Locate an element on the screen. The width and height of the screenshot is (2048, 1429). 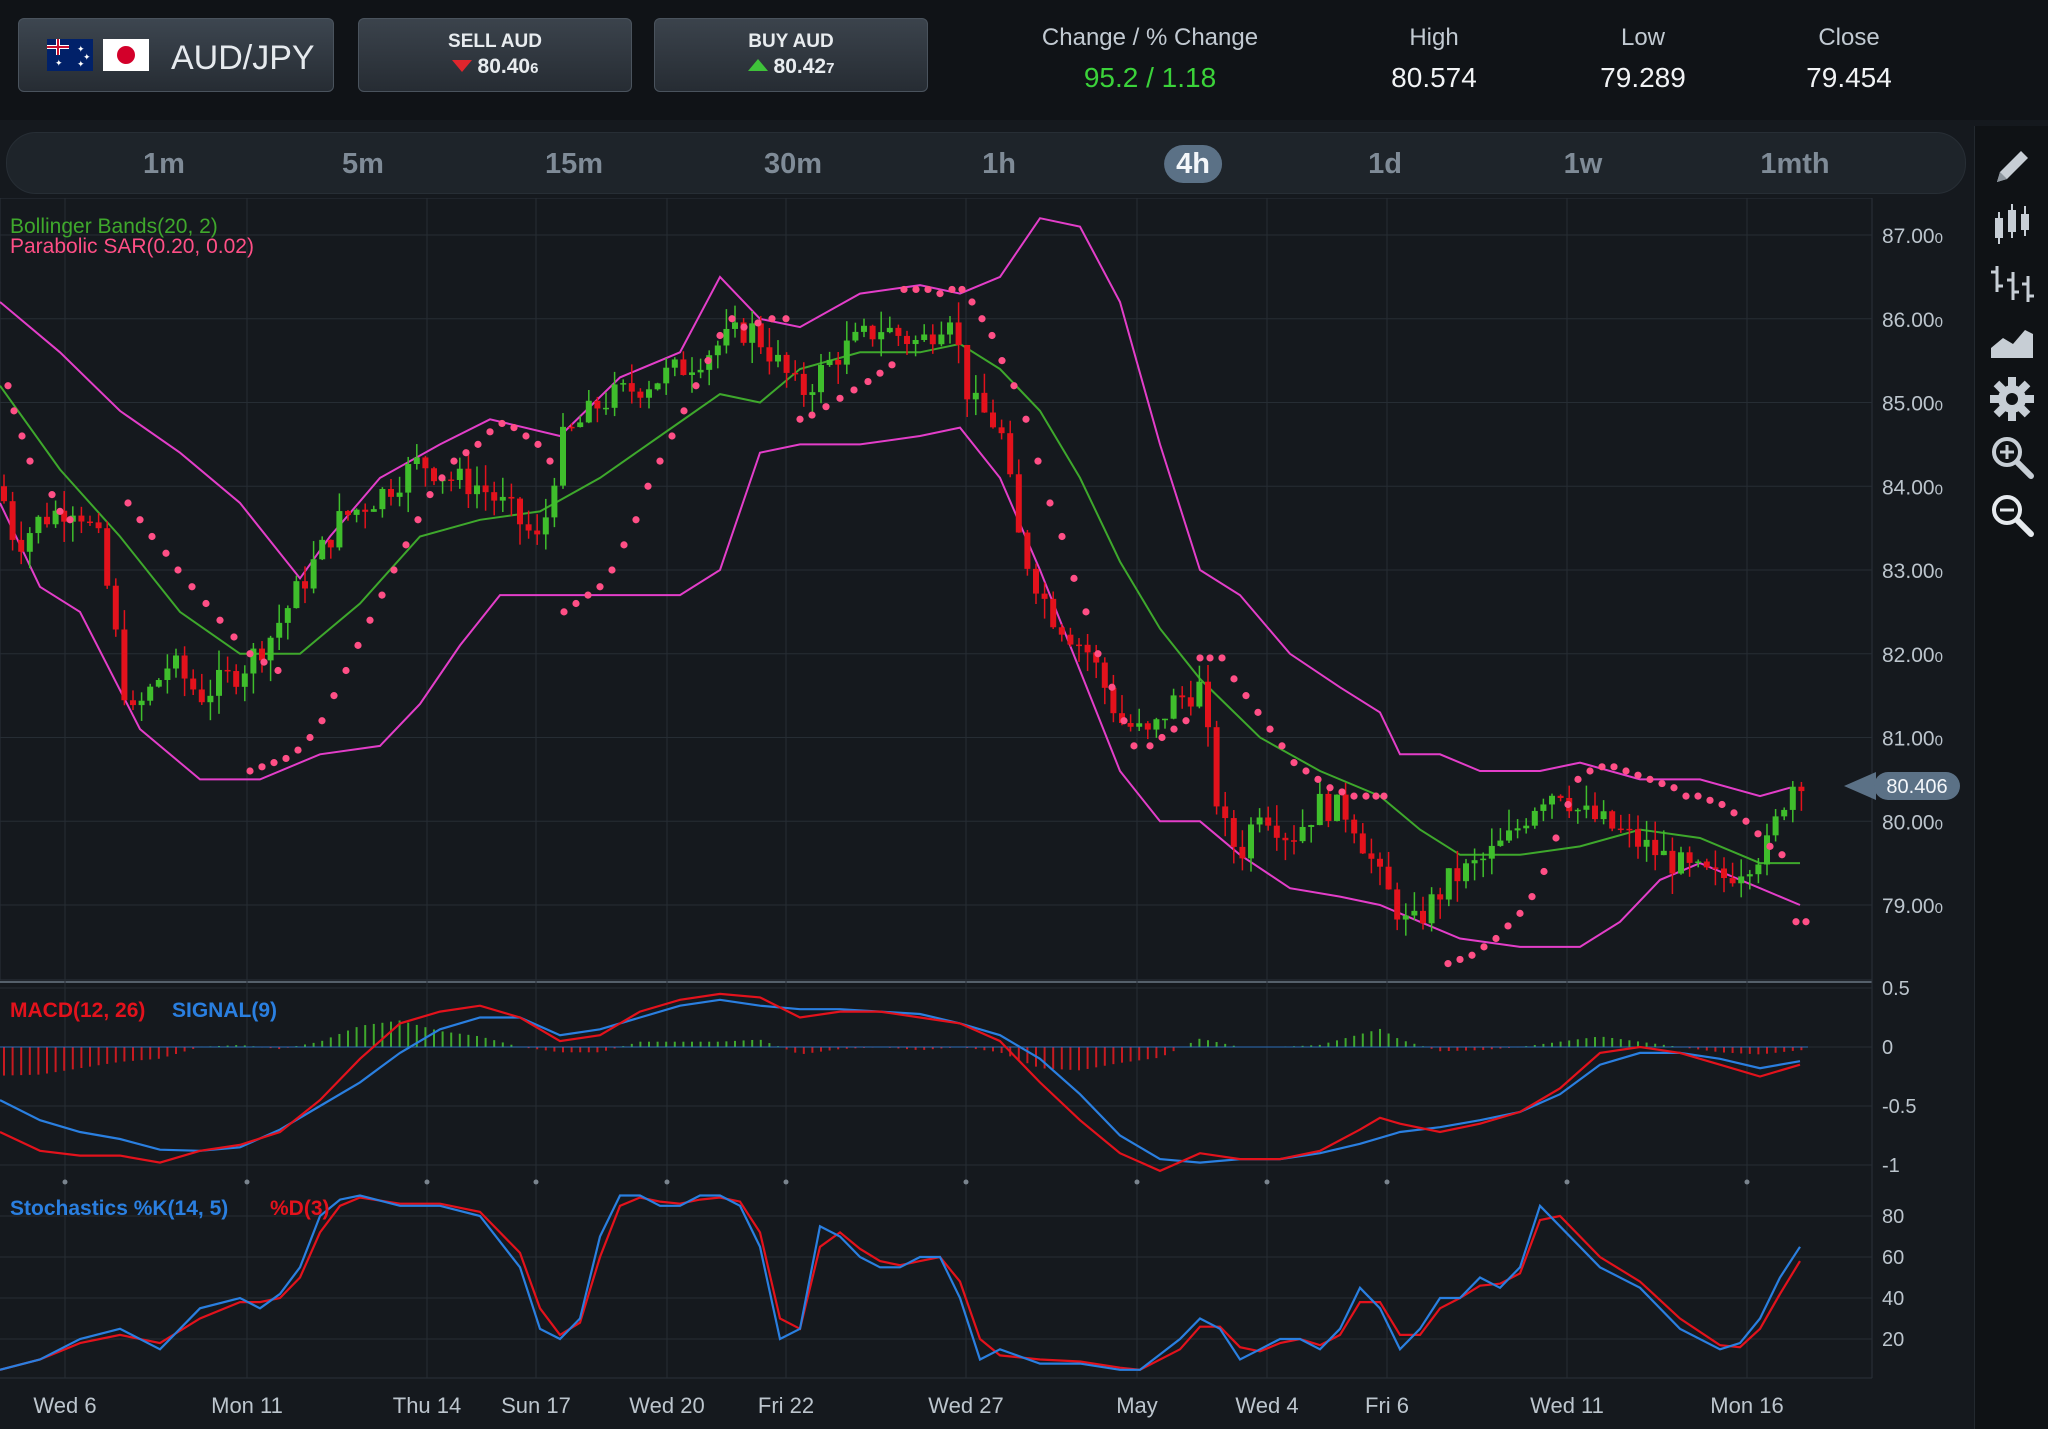
ohlc-bars-icon is located at coordinates (2012, 283).